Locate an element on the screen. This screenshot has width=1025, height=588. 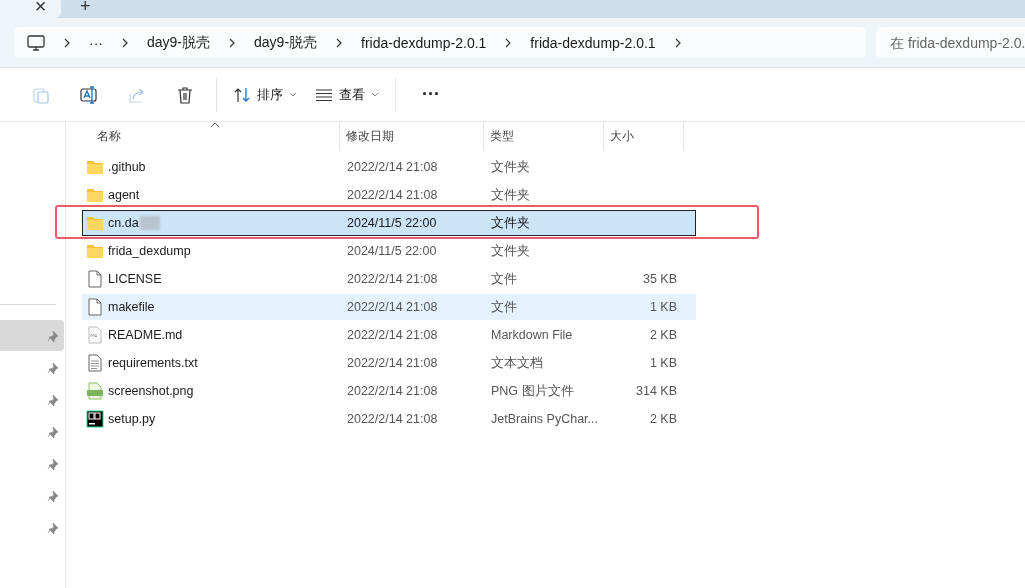
file-name: setup.py is located at coordinates (132, 419).